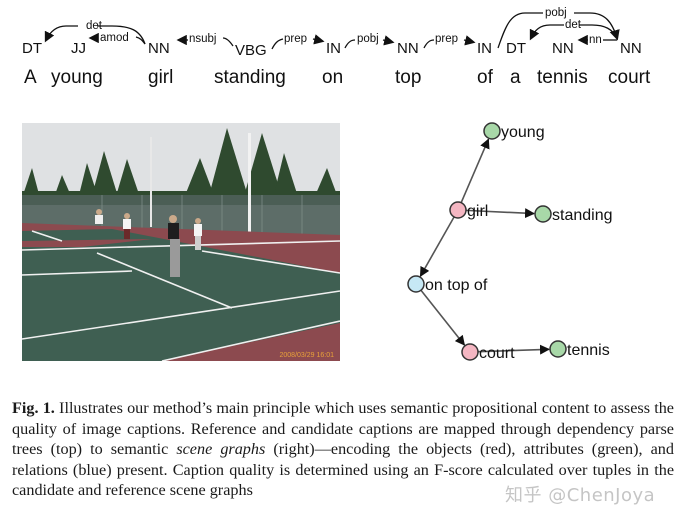  I want to click on graph-node-tennis, so click(558, 349).